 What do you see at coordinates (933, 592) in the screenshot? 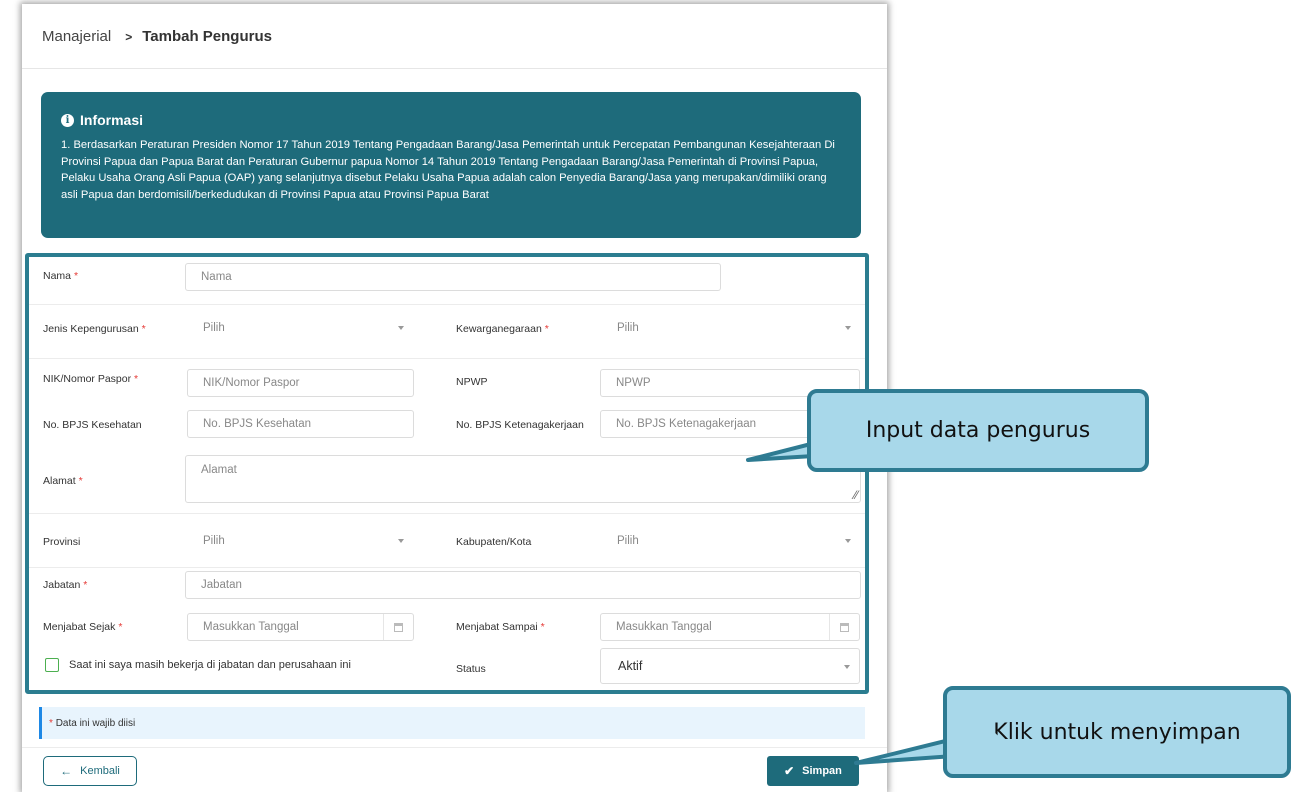
I see `callout-tail-joins` at bounding box center [933, 592].